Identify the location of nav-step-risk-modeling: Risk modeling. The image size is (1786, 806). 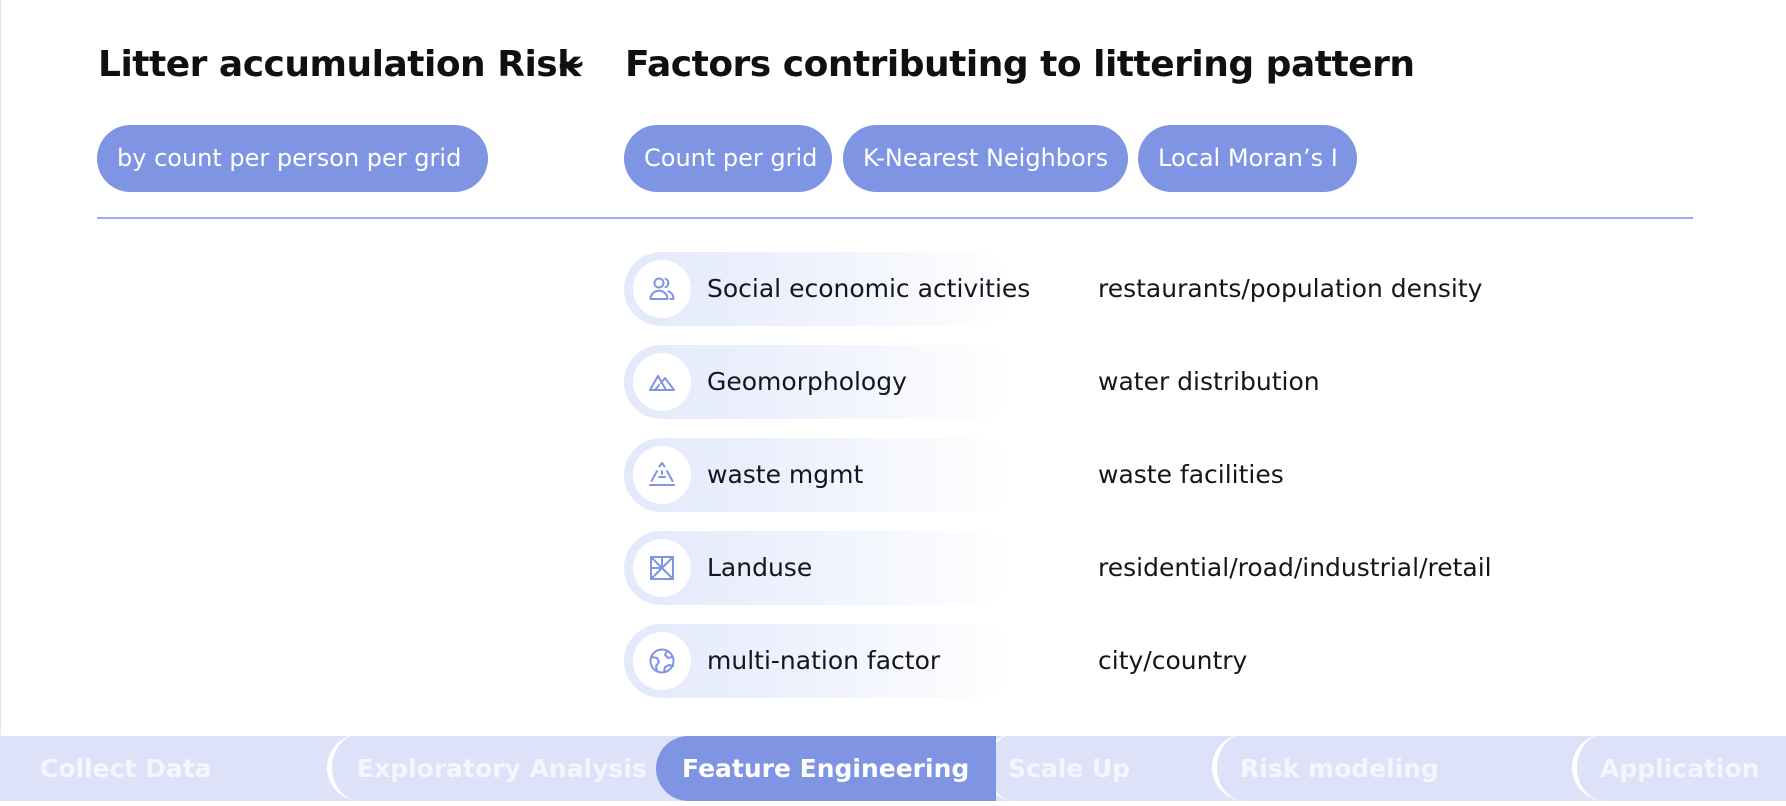
(1392, 768).